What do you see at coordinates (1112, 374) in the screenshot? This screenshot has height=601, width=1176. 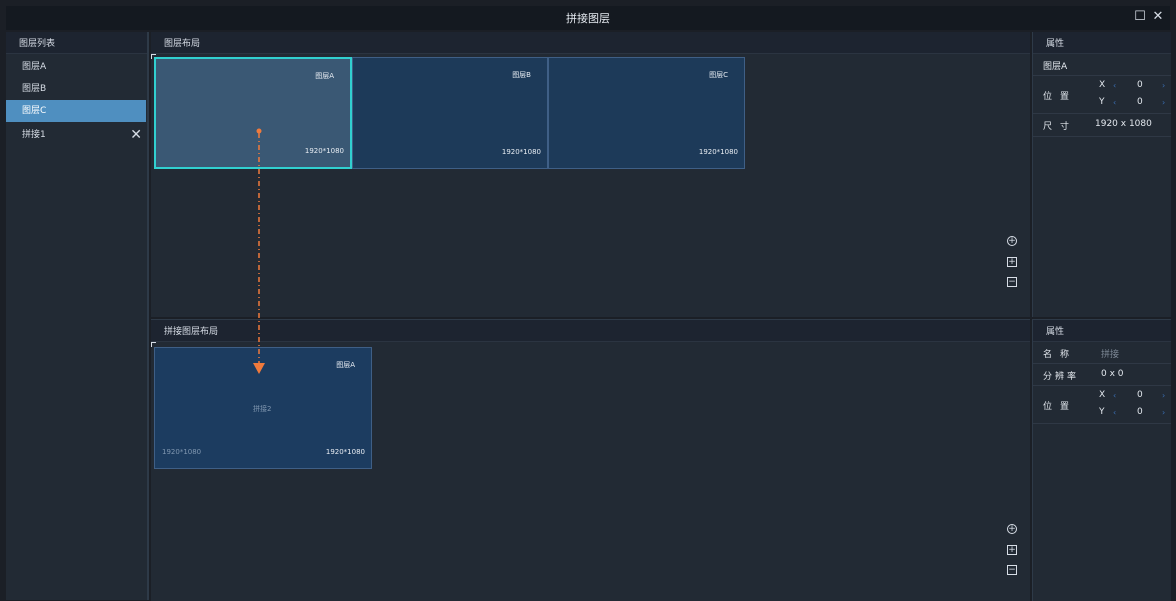 I see `prop-resolution-value: 0 x 0` at bounding box center [1112, 374].